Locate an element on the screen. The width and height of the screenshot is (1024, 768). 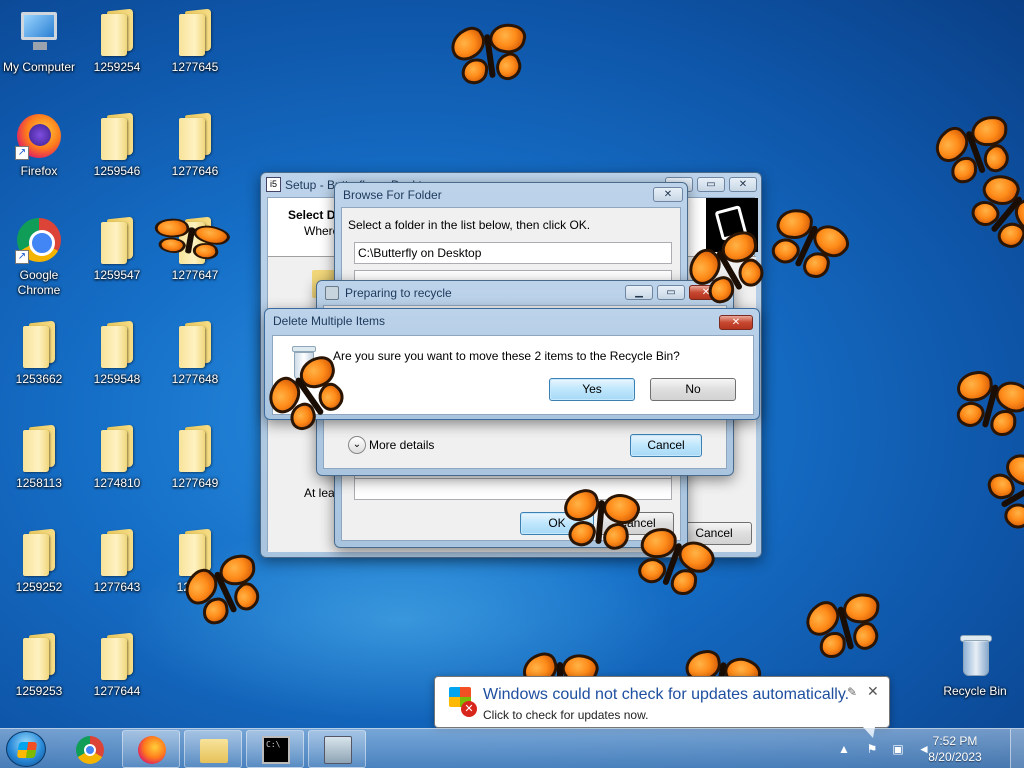
taskbar-explorer-button is located at coordinates (213, 749).